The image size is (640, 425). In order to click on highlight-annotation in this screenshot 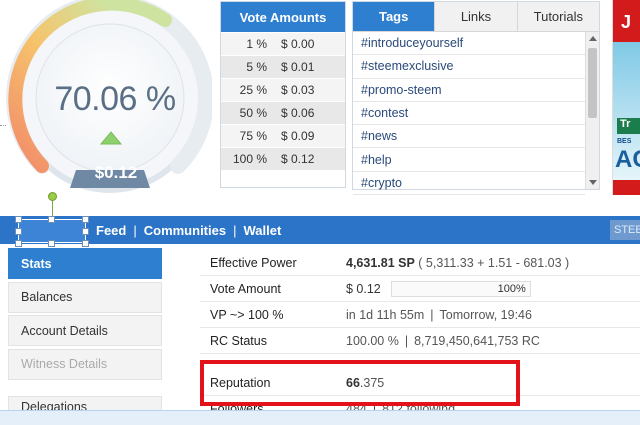, I will do `click(360, 383)`.